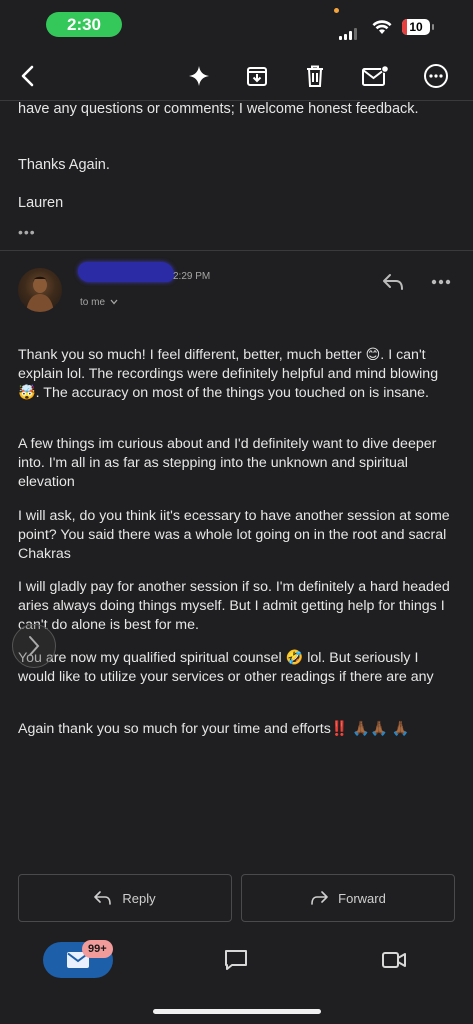 The height and width of the screenshot is (1024, 473). I want to click on reply-label: Reply, so click(139, 898).